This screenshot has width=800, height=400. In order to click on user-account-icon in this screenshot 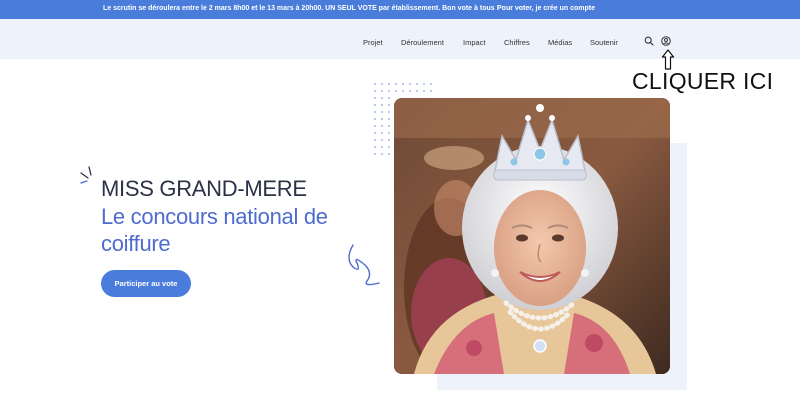, I will do `click(666, 41)`.